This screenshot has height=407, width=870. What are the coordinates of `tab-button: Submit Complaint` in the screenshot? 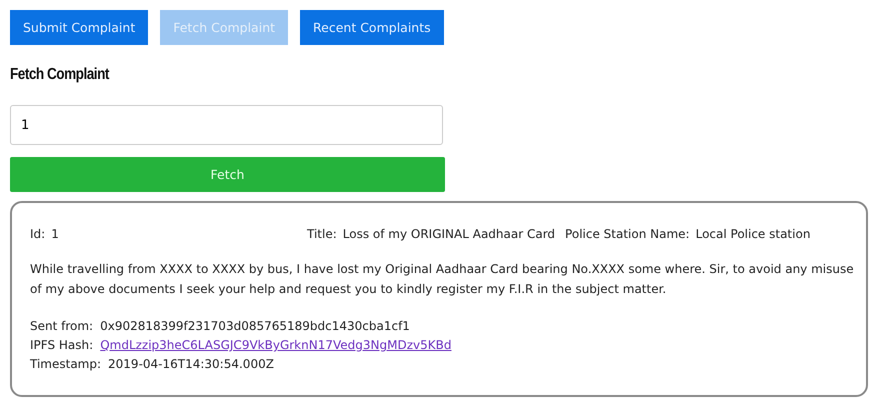 It's located at (79, 27).